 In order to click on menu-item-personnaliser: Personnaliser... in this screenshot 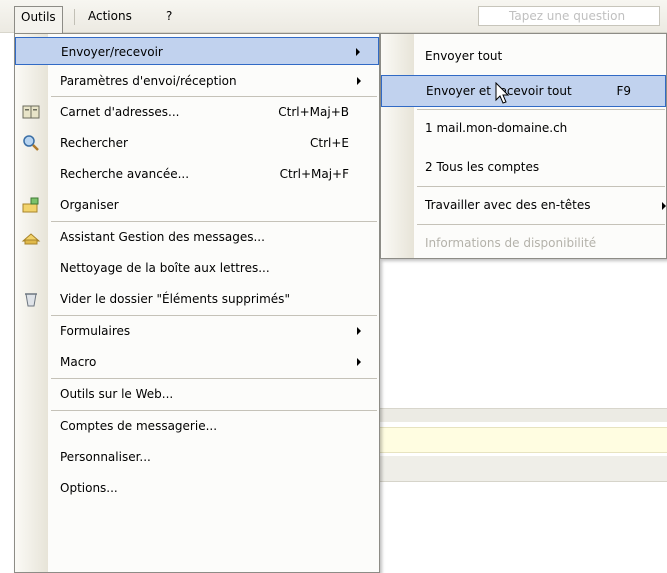, I will do `click(197, 457)`.